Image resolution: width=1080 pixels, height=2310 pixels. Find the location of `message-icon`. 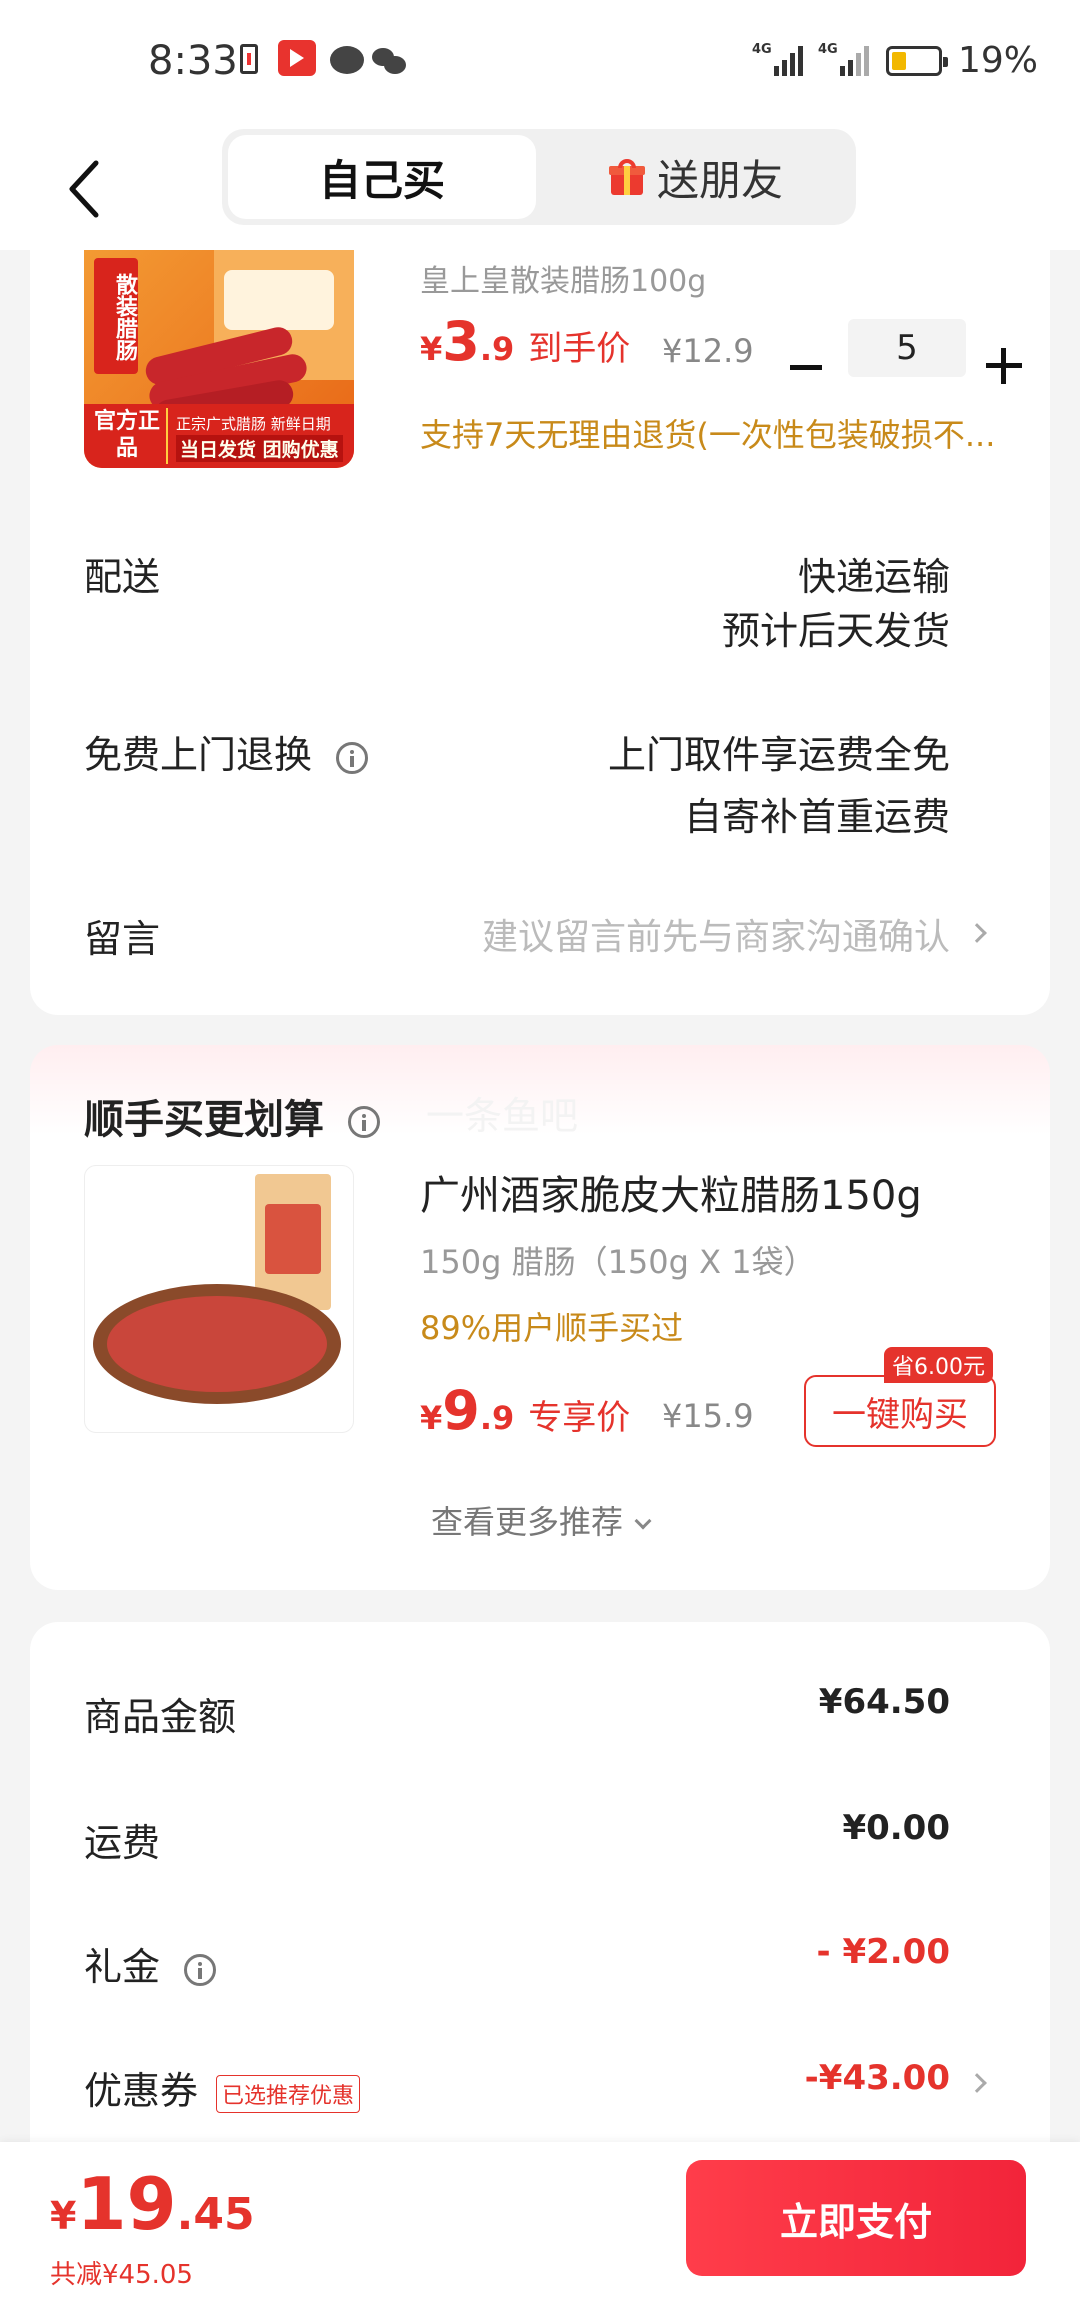

message-icon is located at coordinates (347, 60).